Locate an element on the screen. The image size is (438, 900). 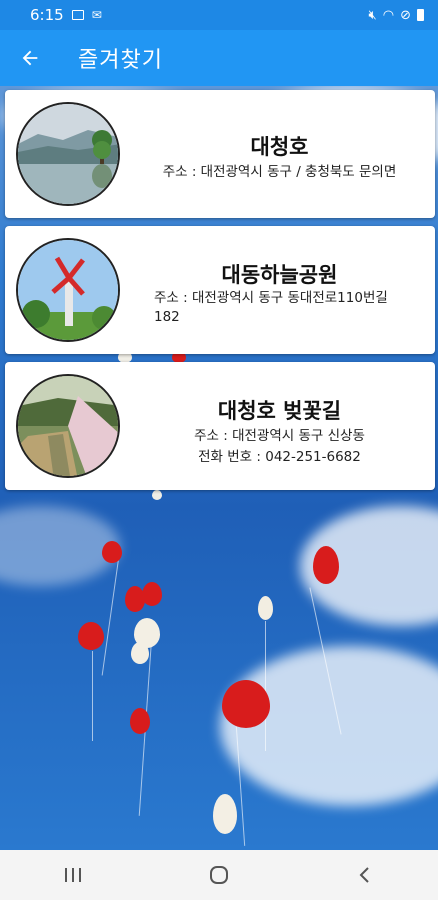
recent-apps-button is located at coordinates (73, 875).